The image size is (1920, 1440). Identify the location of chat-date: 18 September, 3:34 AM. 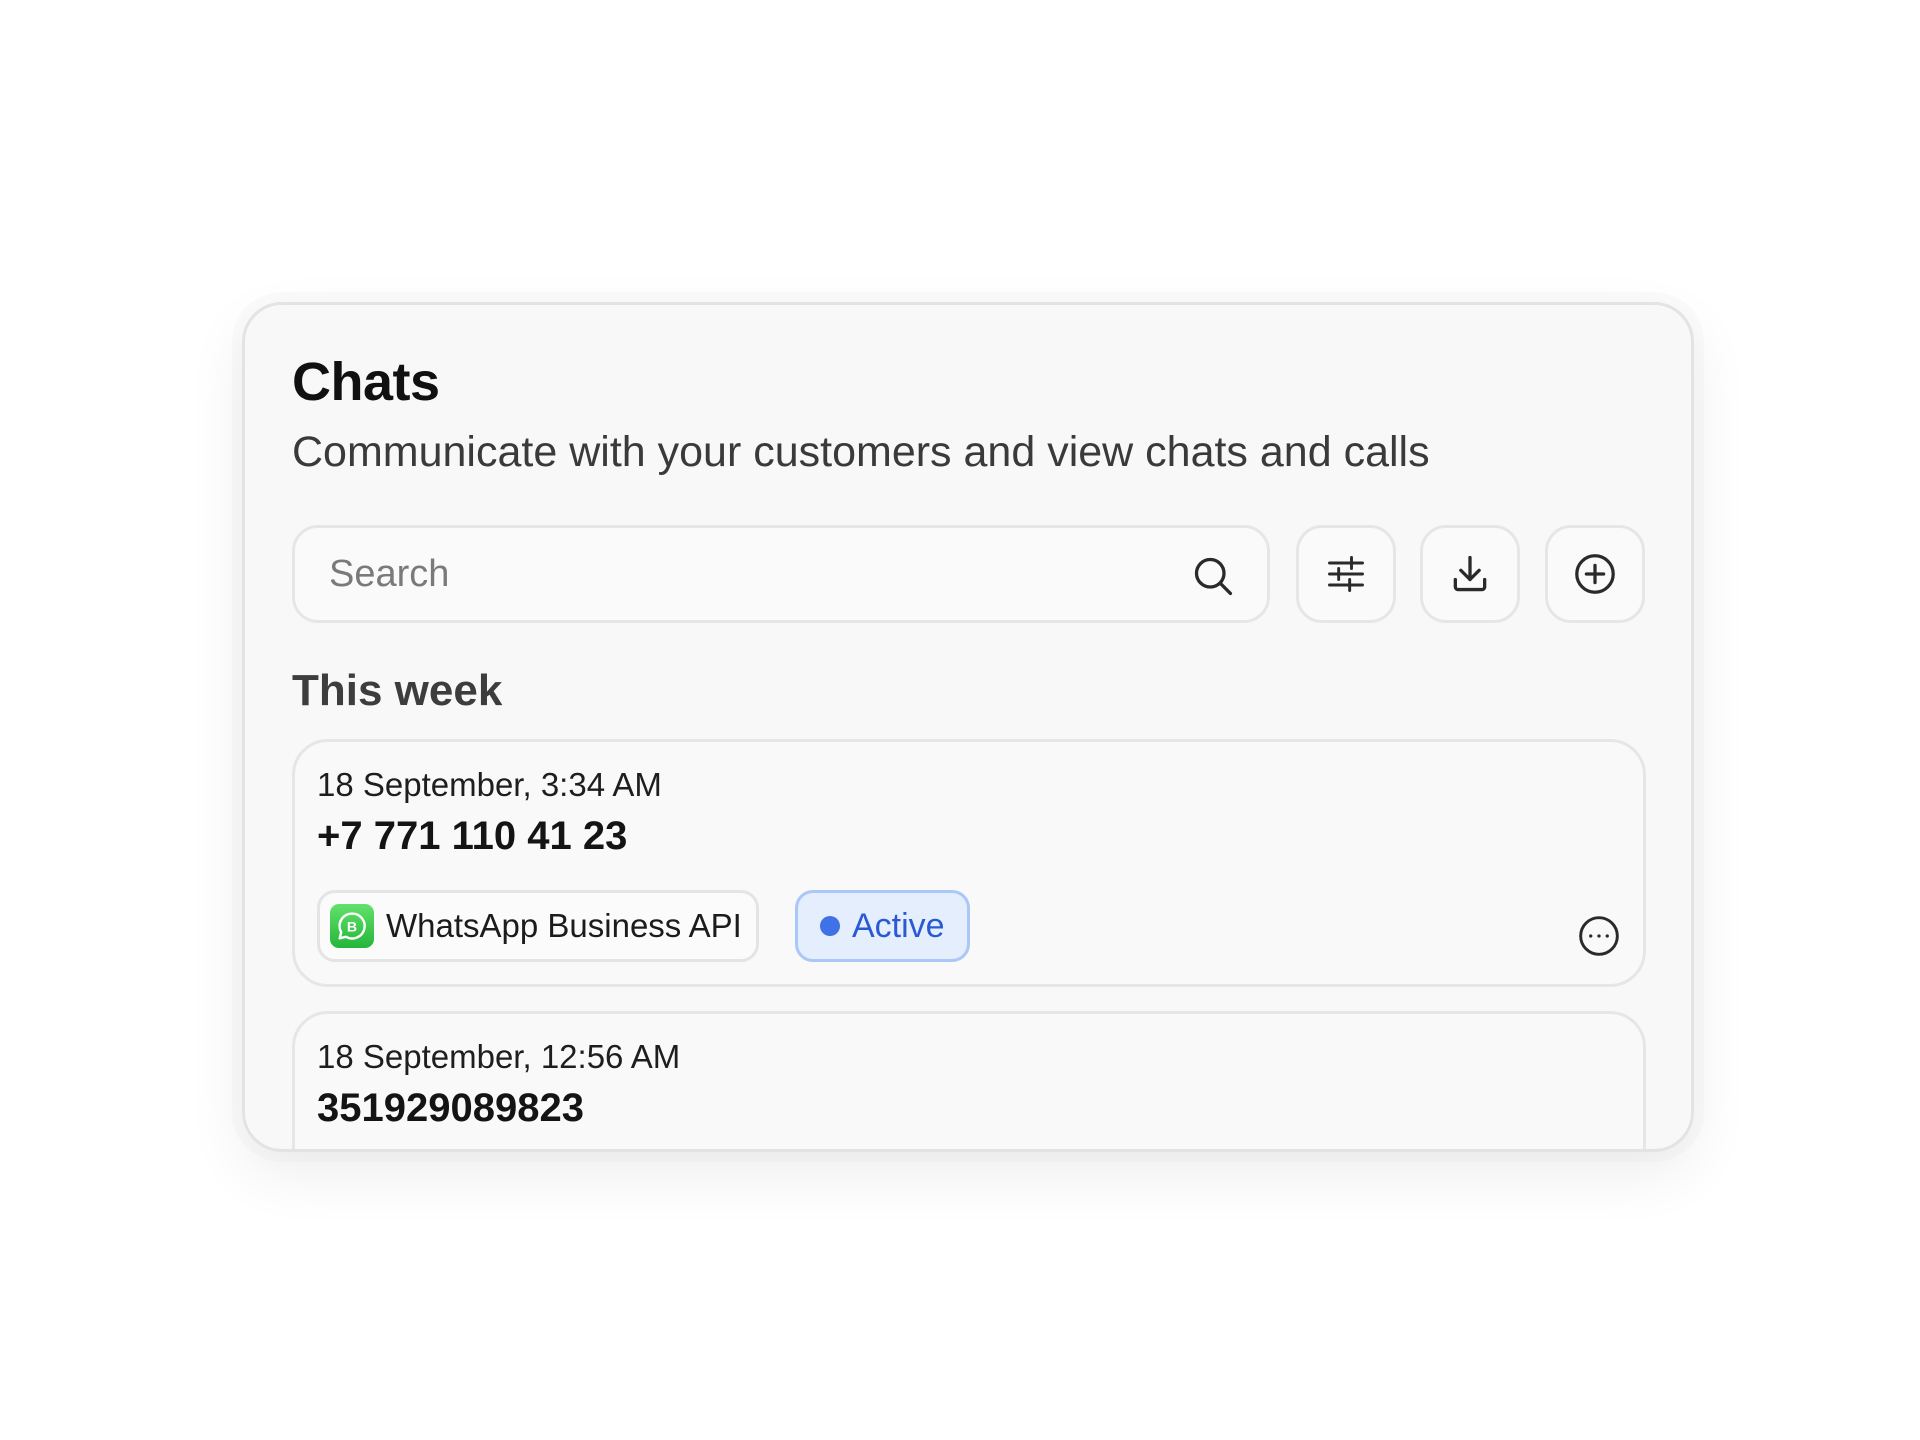
(489, 784).